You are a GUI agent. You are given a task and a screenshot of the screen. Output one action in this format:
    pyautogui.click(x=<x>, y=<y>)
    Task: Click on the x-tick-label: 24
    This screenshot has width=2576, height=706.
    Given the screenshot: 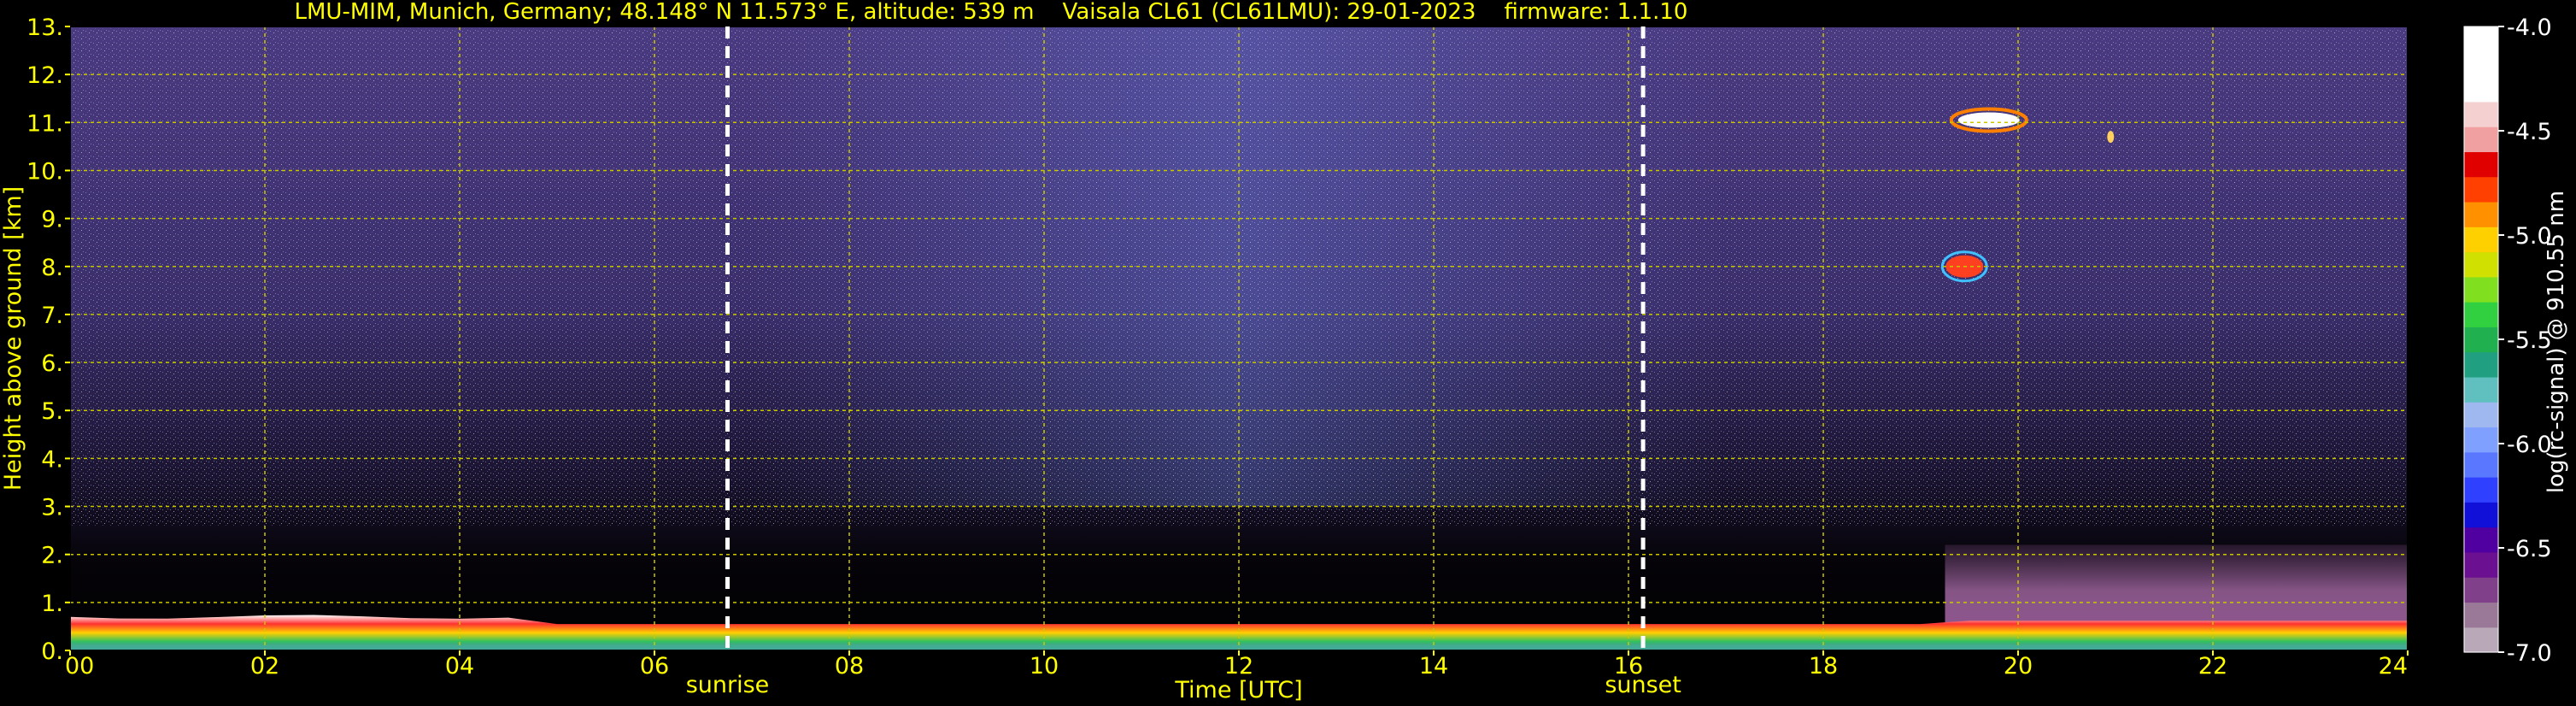 What is the action you would take?
    pyautogui.click(x=2393, y=666)
    